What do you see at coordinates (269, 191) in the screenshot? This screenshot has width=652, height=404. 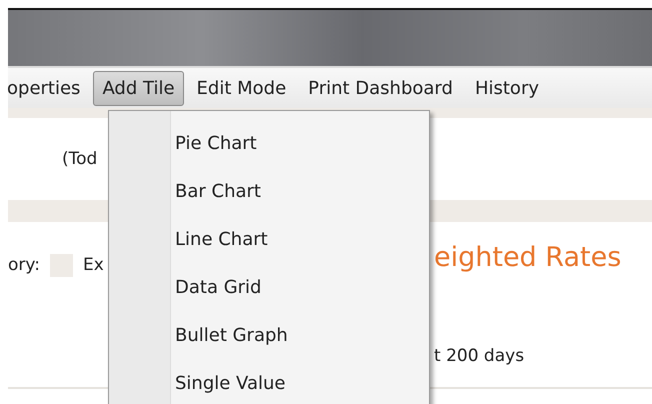 I see `menu-option: Bar Chart` at bounding box center [269, 191].